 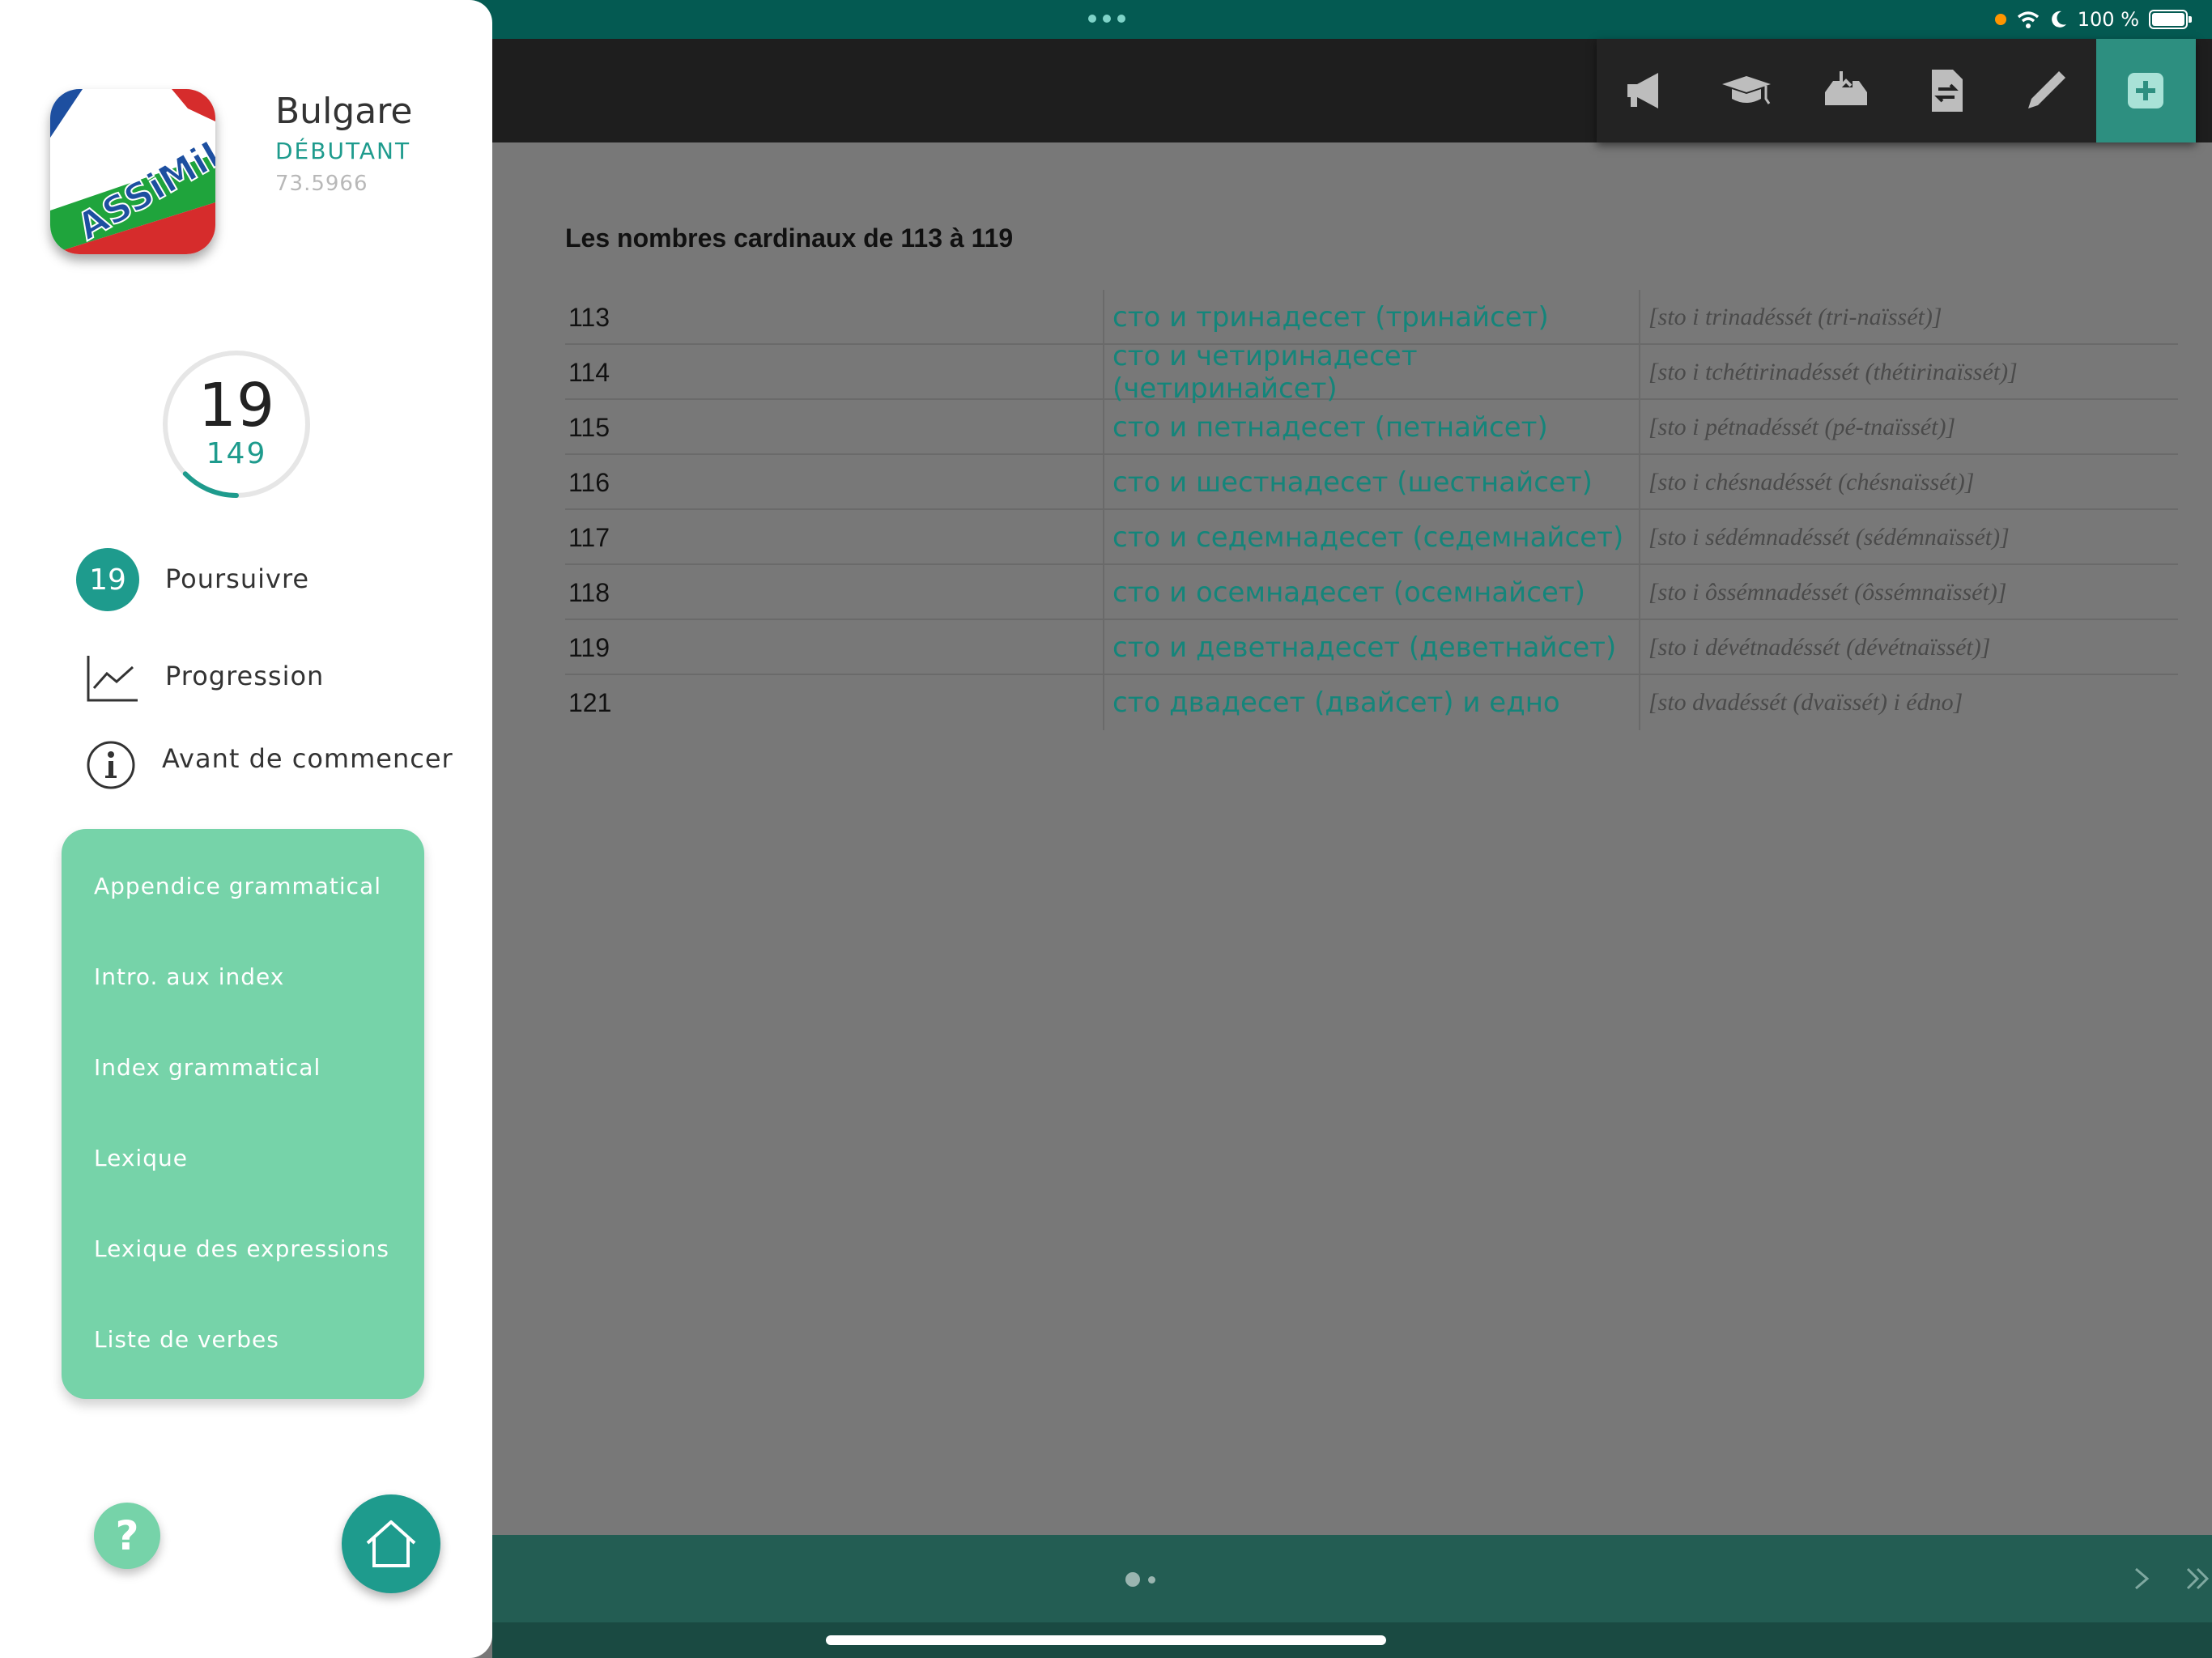 I want to click on mic-indicator-icon, so click(x=2000, y=19).